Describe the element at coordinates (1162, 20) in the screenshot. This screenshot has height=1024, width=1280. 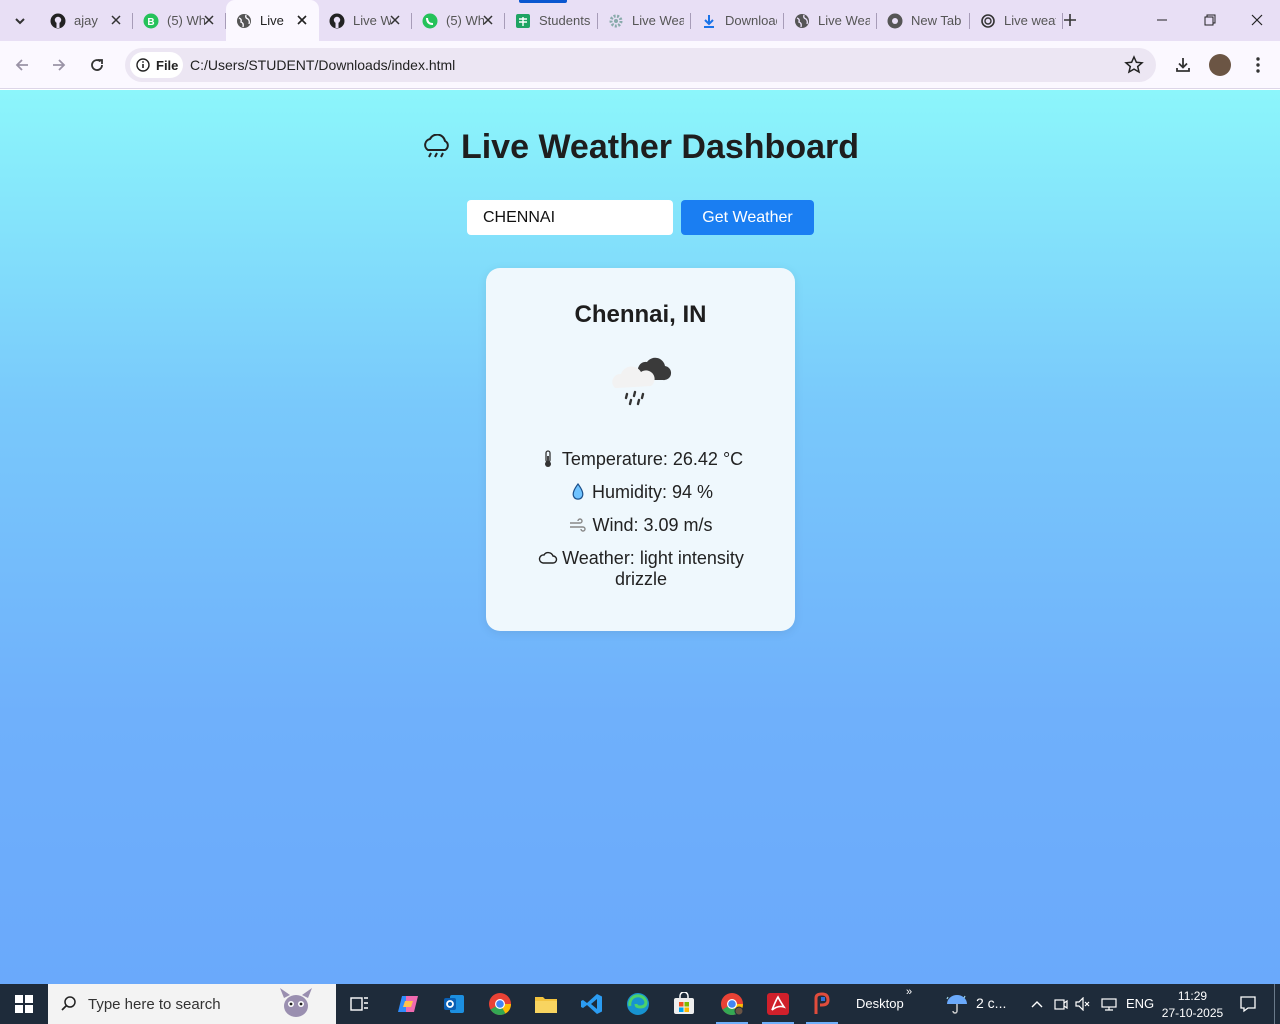
I see `minimize-button` at that location.